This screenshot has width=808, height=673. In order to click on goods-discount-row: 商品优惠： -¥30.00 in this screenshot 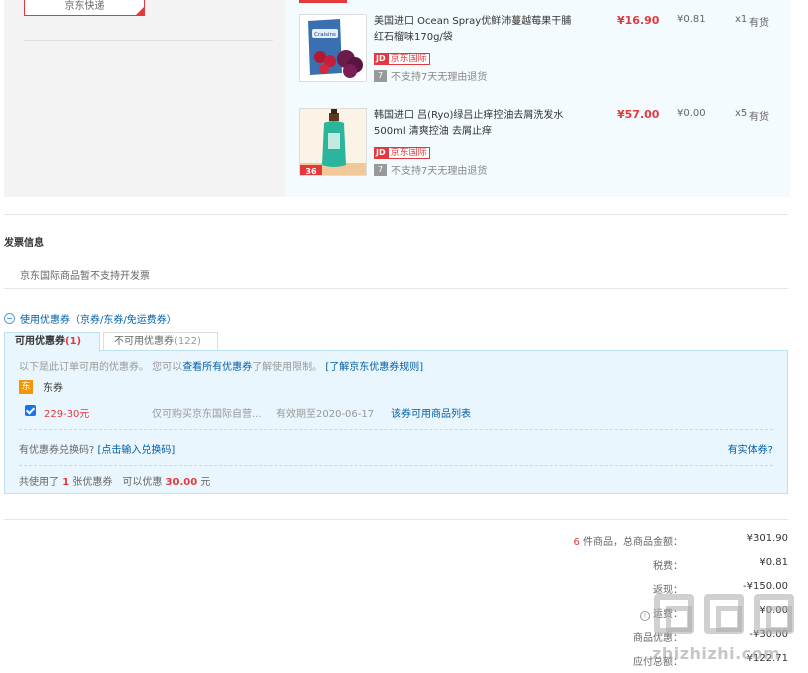, I will do `click(668, 636)`.